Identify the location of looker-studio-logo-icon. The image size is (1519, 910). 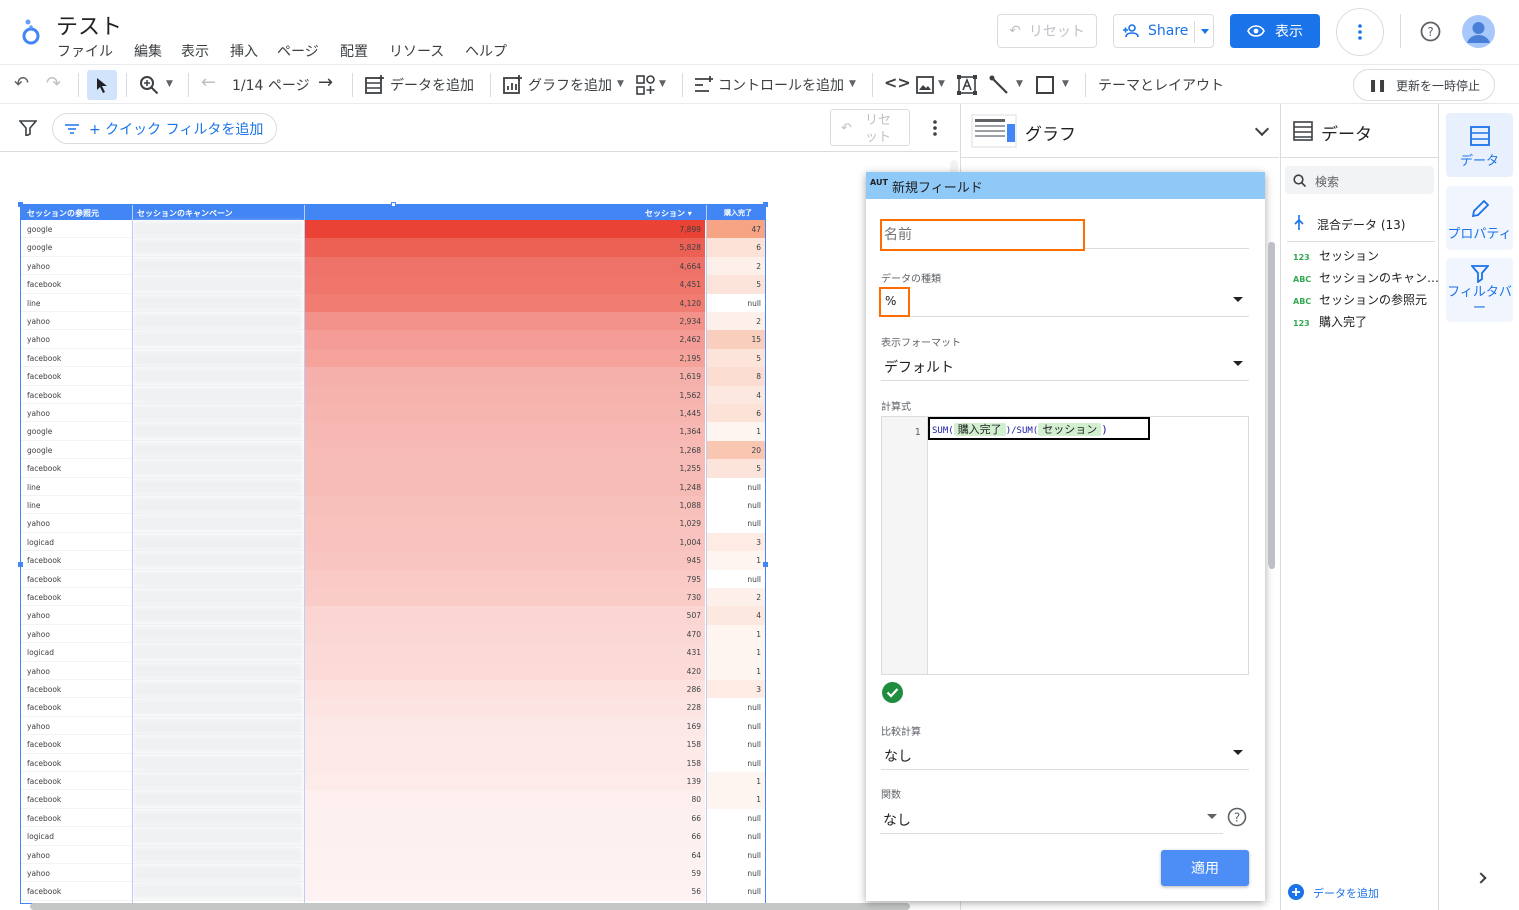
(31, 31).